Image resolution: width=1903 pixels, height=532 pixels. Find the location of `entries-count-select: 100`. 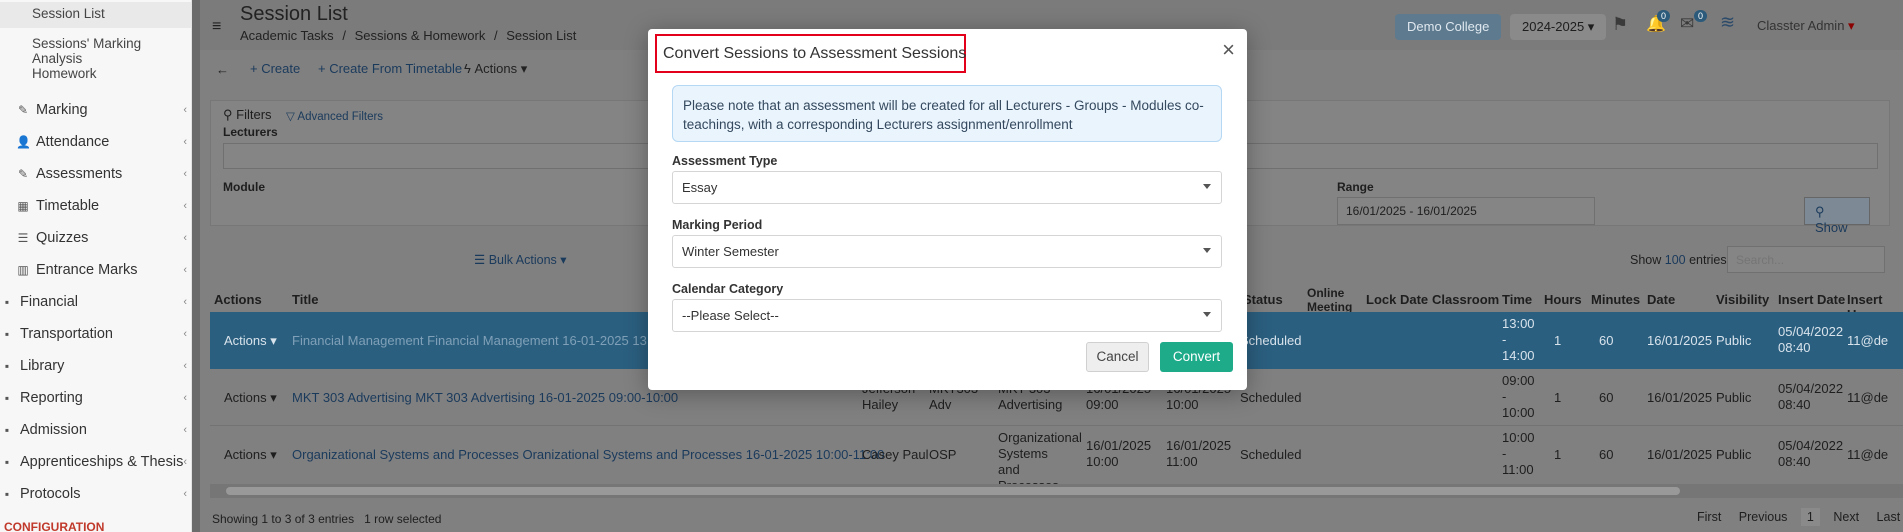

entries-count-select: 100 is located at coordinates (1675, 260).